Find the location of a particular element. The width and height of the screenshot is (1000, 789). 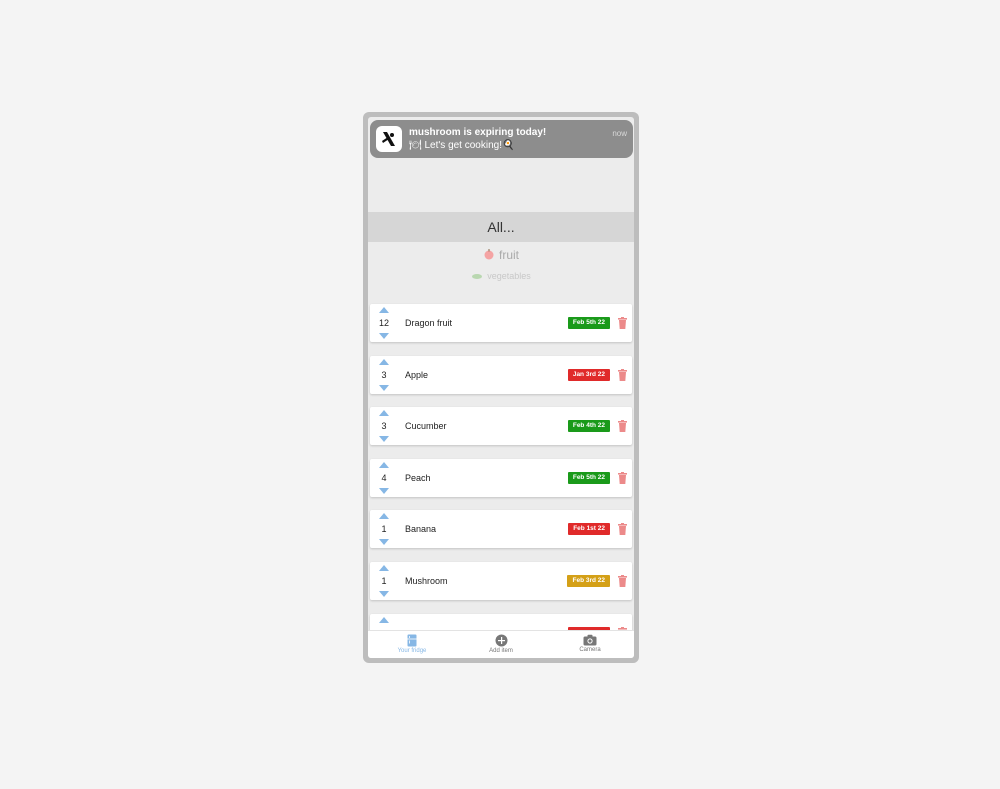

tab-add-item: Add item is located at coordinates (501, 644).